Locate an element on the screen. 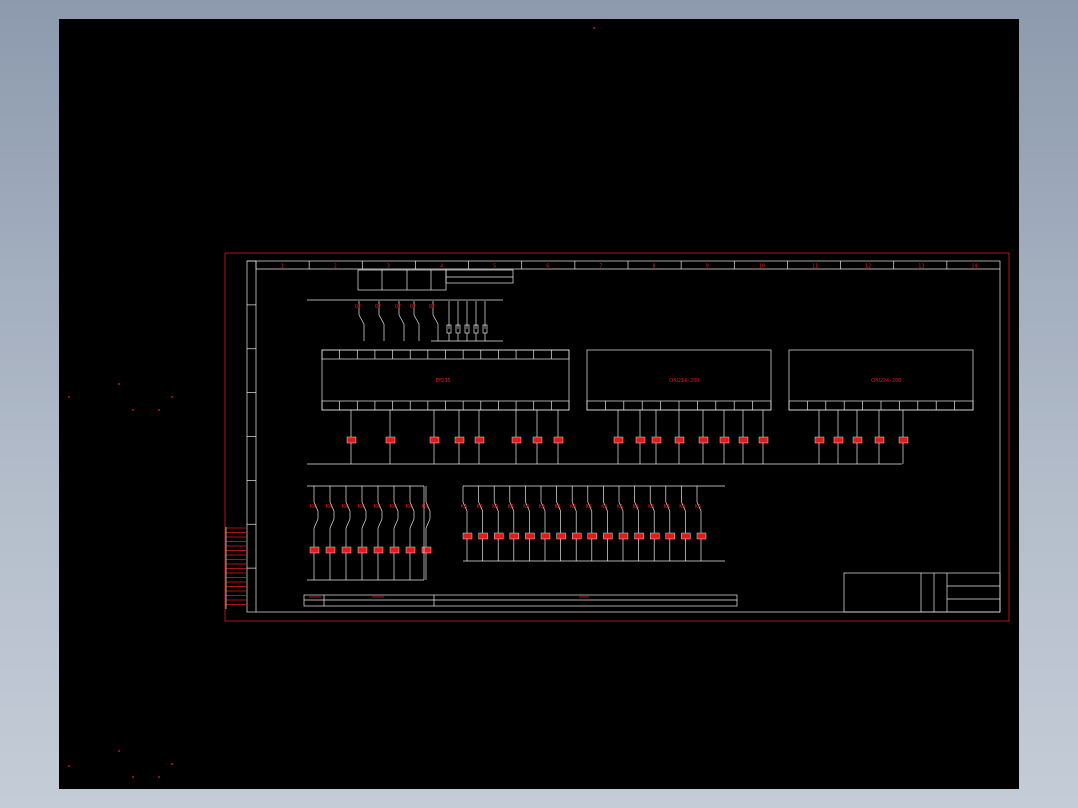 The image size is (1078, 808). column-number: 14 is located at coordinates (974, 267).